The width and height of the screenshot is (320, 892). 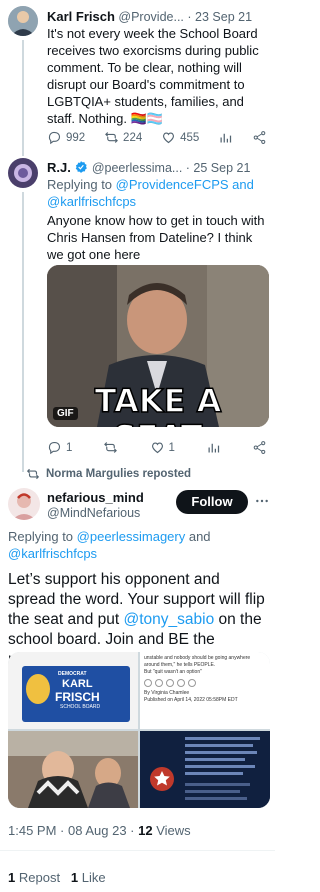 I want to click on follow-button: Follow, so click(x=212, y=502).